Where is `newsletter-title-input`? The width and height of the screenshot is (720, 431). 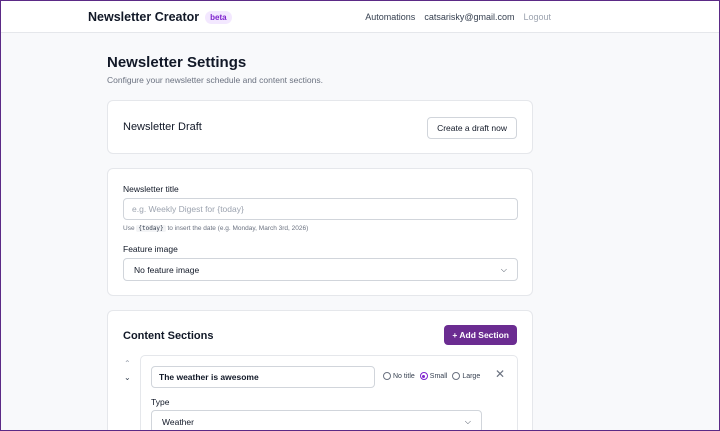 newsletter-title-input is located at coordinates (320, 209).